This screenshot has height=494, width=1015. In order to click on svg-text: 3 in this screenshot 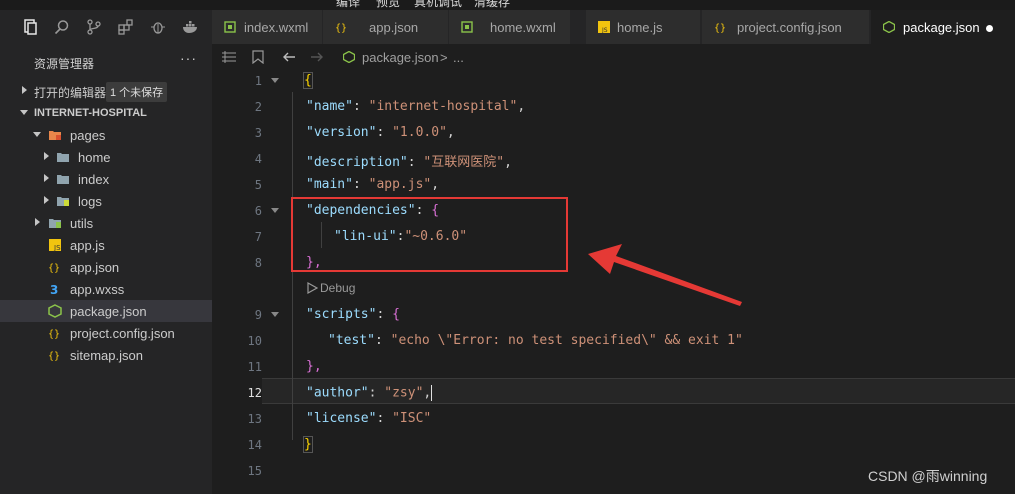, I will do `click(54, 289)`.